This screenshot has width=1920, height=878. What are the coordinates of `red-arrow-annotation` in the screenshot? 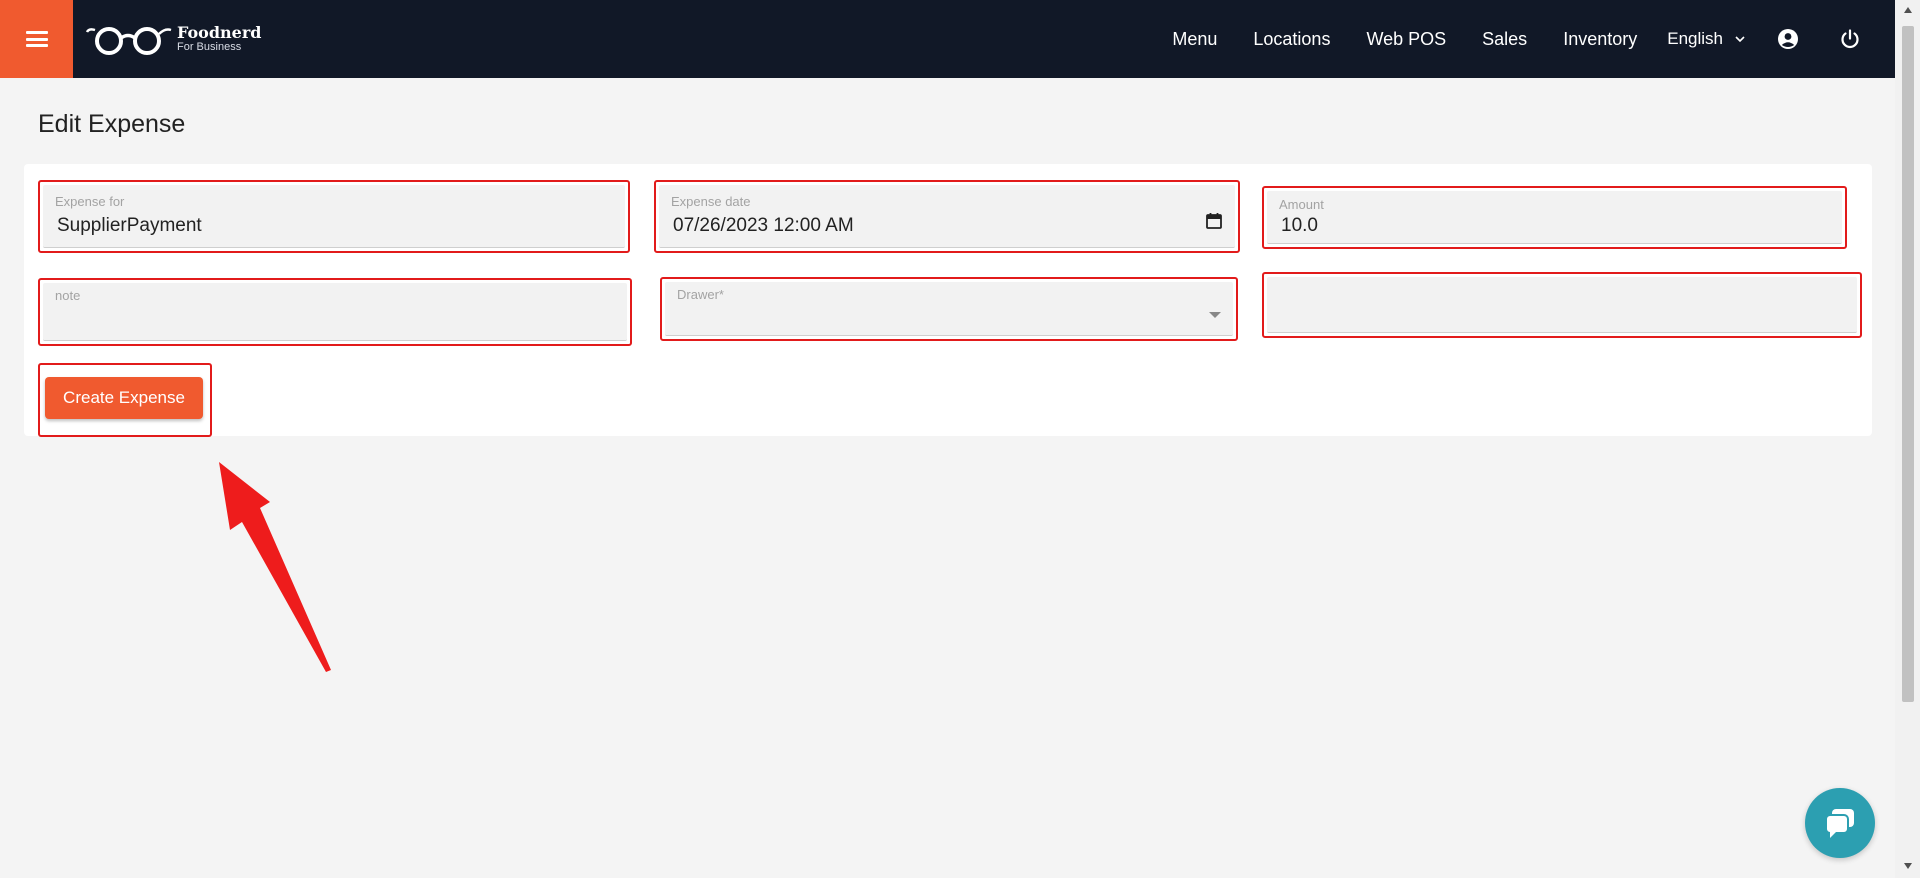 It's located at (275, 567).